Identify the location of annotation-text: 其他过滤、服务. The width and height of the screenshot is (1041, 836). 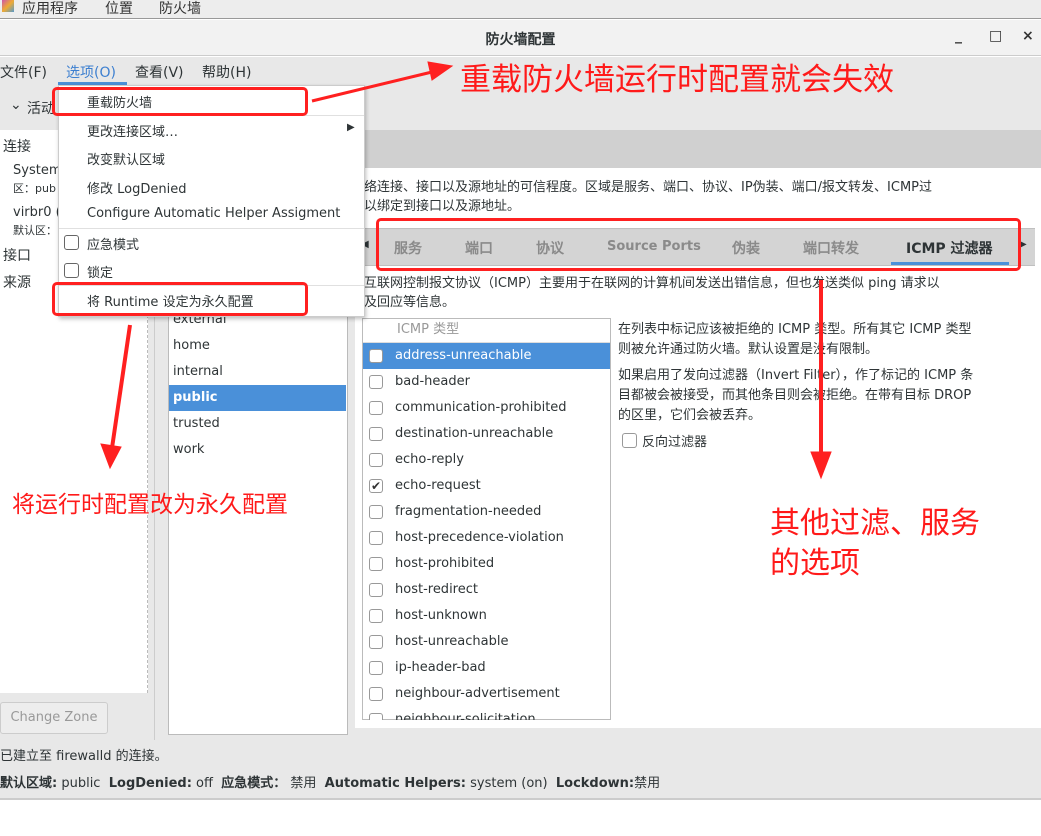
(875, 523).